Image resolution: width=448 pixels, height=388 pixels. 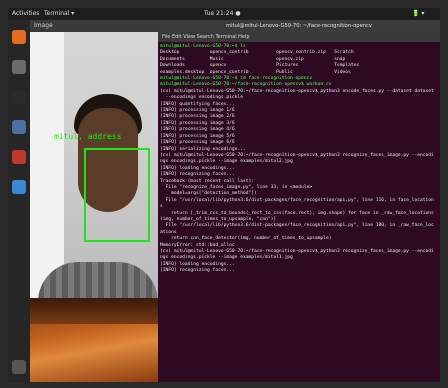 What do you see at coordinates (19, 97) in the screenshot?
I see `terminal-icon` at bounding box center [19, 97].